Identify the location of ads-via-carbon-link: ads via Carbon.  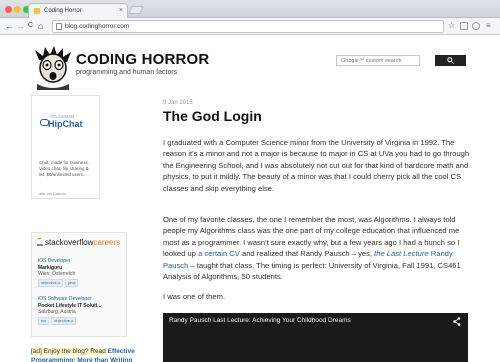
(52, 193).